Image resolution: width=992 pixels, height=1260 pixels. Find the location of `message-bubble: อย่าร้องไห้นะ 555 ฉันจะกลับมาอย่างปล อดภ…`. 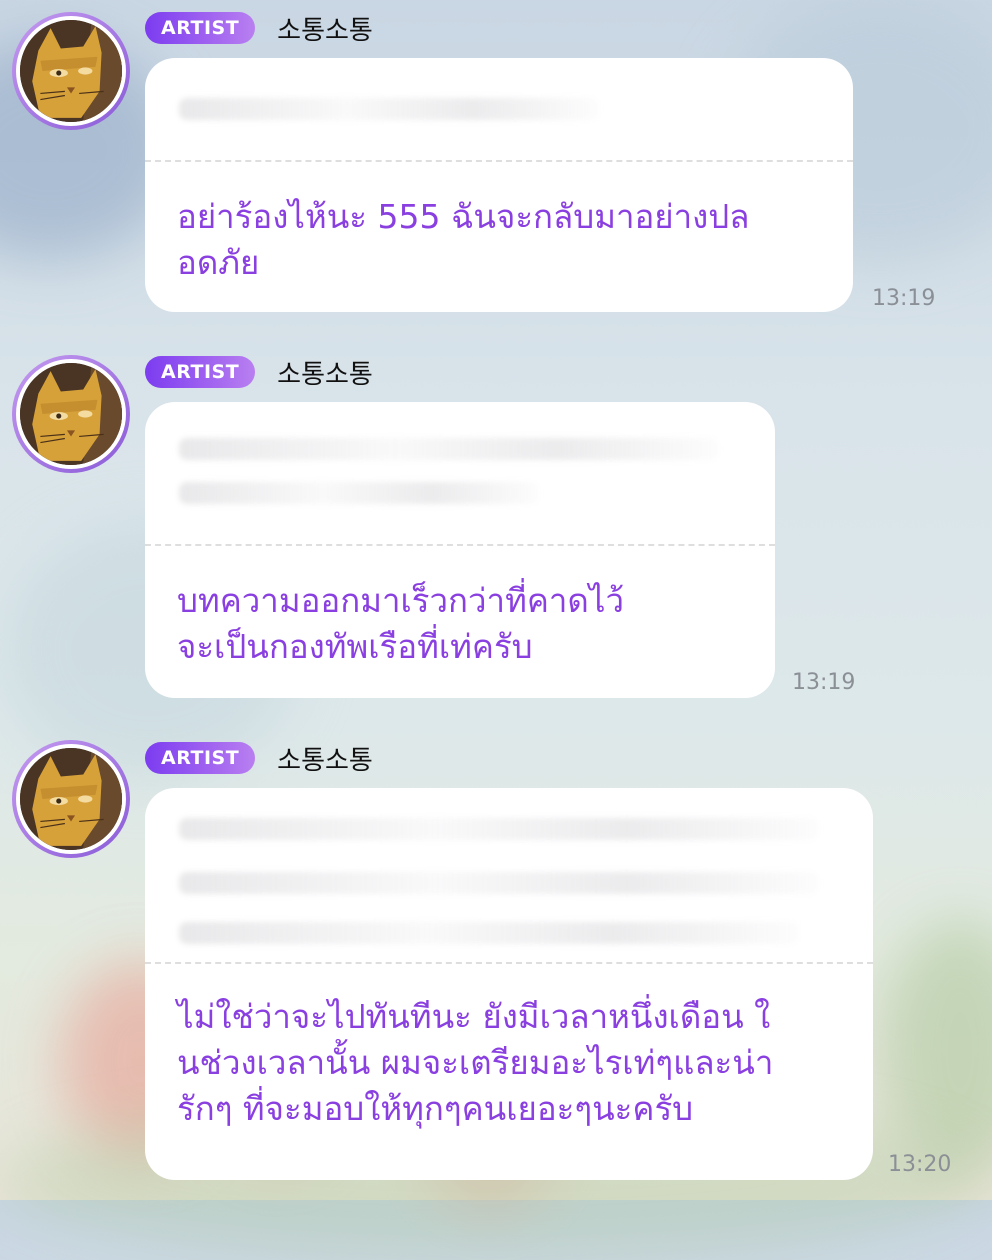

message-bubble: อย่าร้องไห้นะ 555 ฉันจะกลับมาอย่างปล อดภ… is located at coordinates (499, 185).